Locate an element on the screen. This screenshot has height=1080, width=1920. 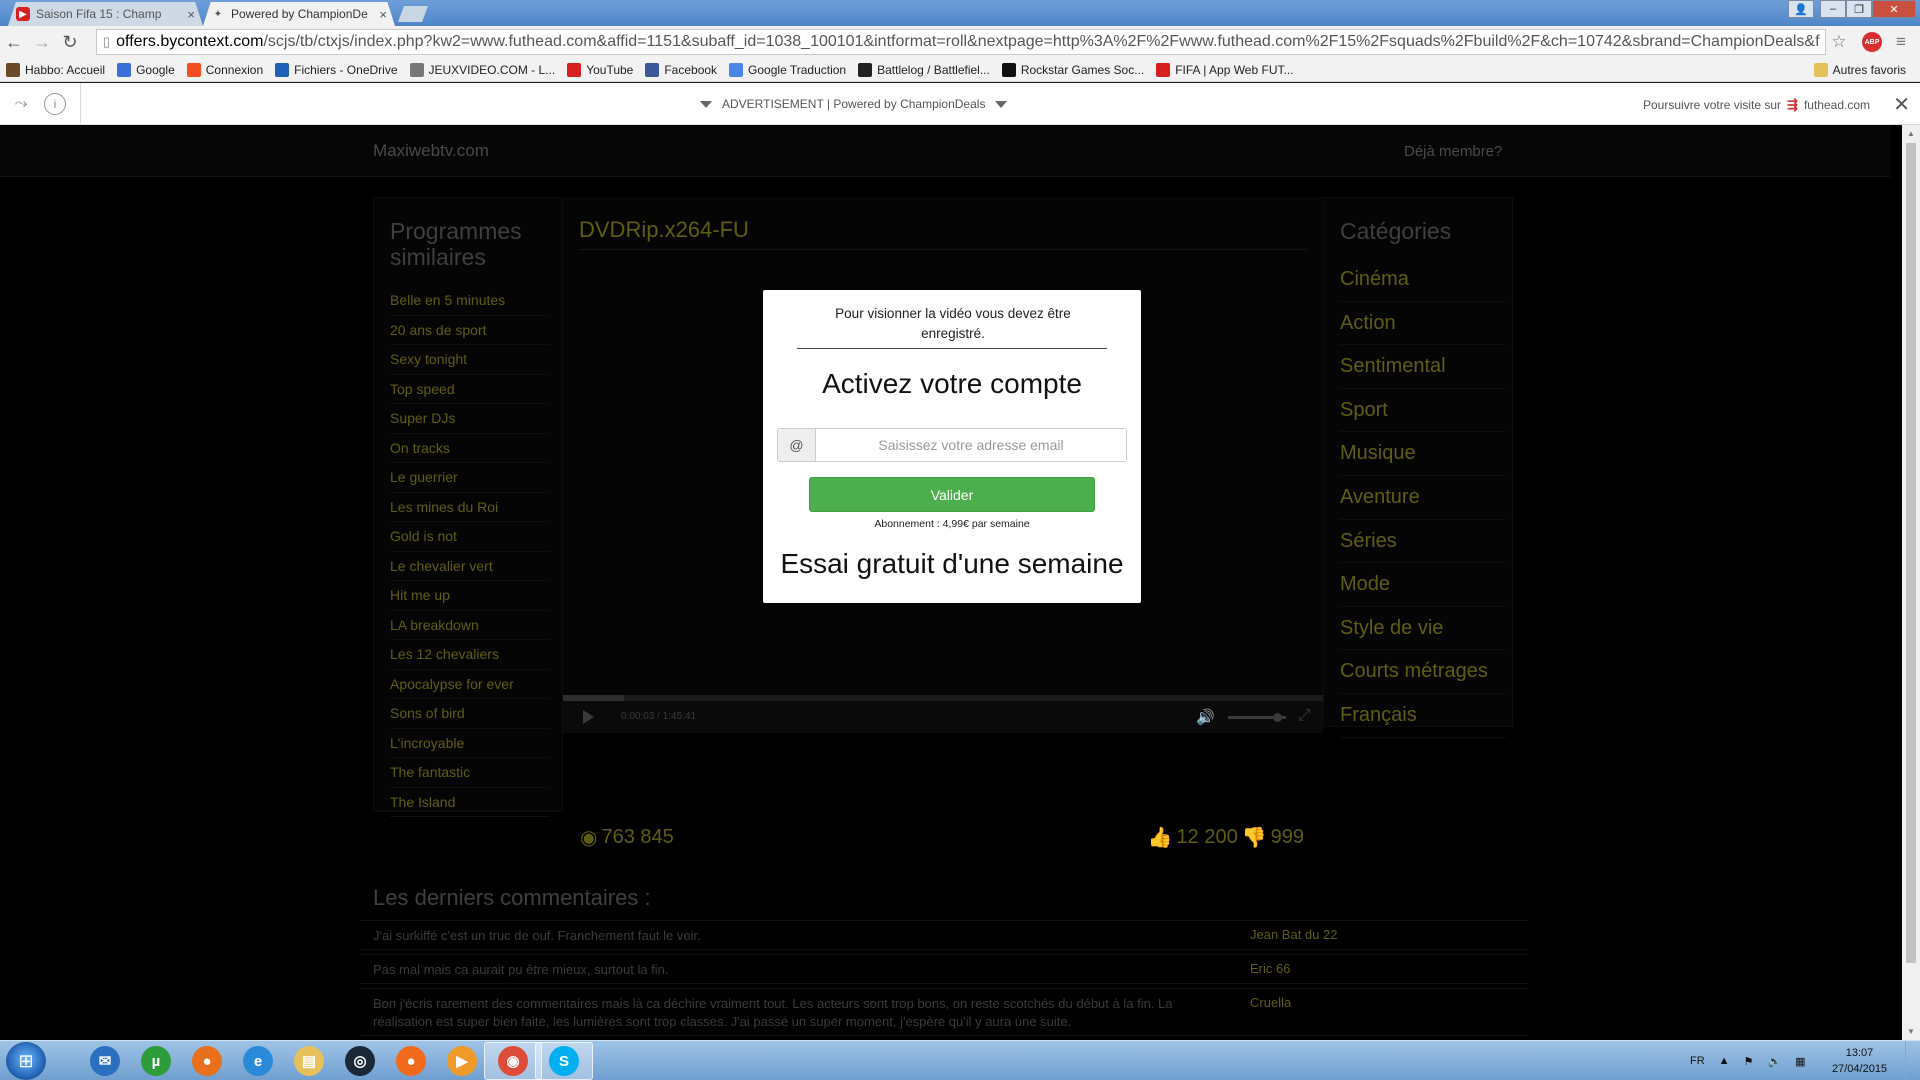
taskbar-app-explorer: ▤ is located at coordinates (309, 1061).